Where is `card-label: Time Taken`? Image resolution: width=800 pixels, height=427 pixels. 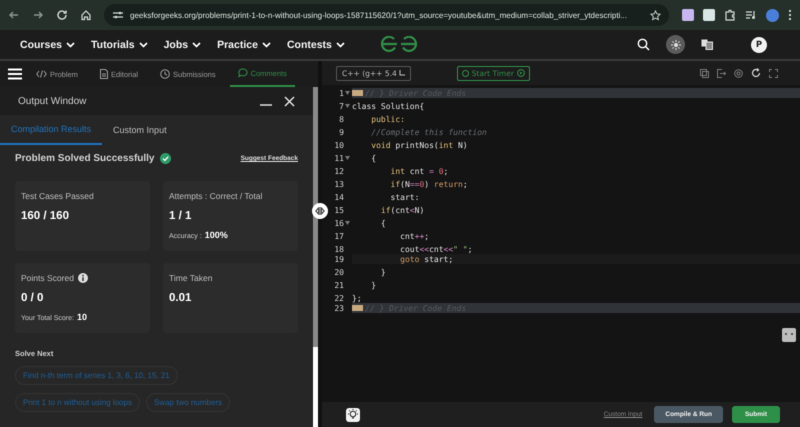
card-label: Time Taken is located at coordinates (190, 278).